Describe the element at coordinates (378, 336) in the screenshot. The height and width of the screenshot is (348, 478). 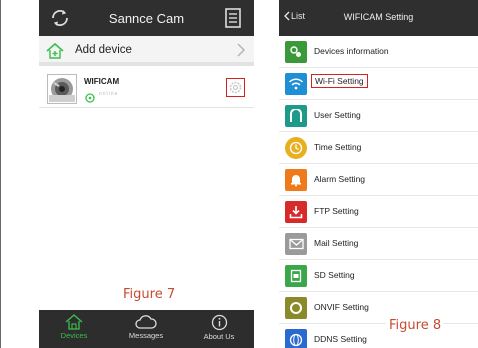
I see `menu-item-ddns-setting: DDNS Setting` at that location.